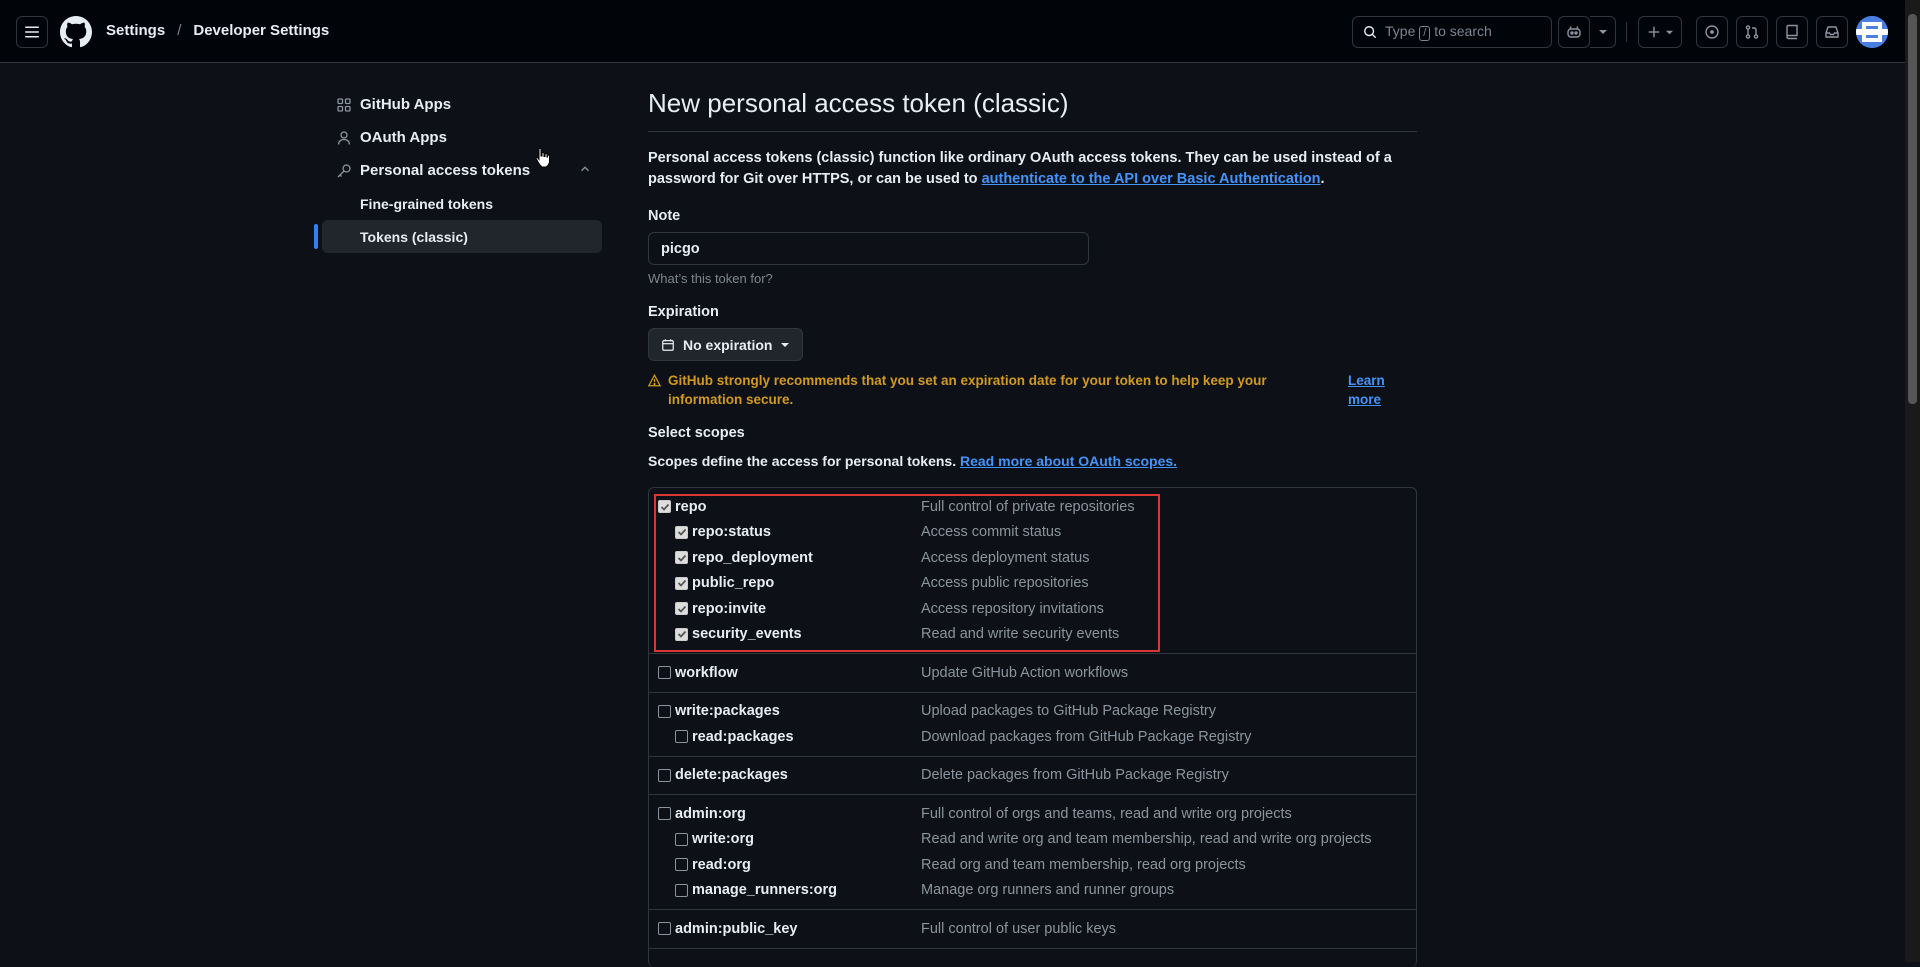 This screenshot has width=1920, height=967. What do you see at coordinates (736, 928) in the screenshot?
I see `scope-name: admin:public_key` at bounding box center [736, 928].